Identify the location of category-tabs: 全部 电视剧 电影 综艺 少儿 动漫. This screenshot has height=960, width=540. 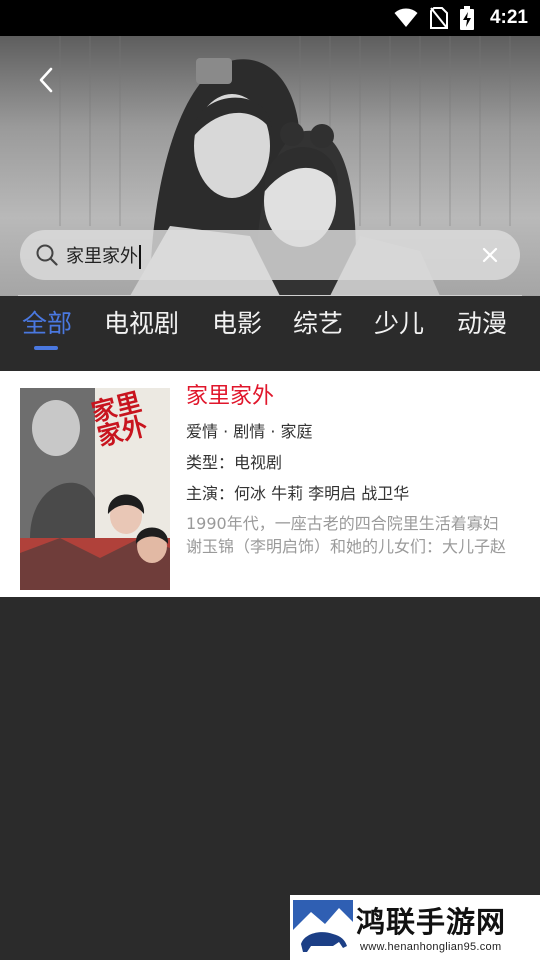
(270, 333).